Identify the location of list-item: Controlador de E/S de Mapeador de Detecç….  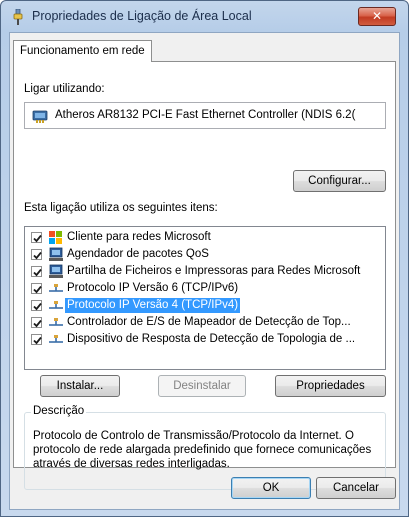
(205, 322).